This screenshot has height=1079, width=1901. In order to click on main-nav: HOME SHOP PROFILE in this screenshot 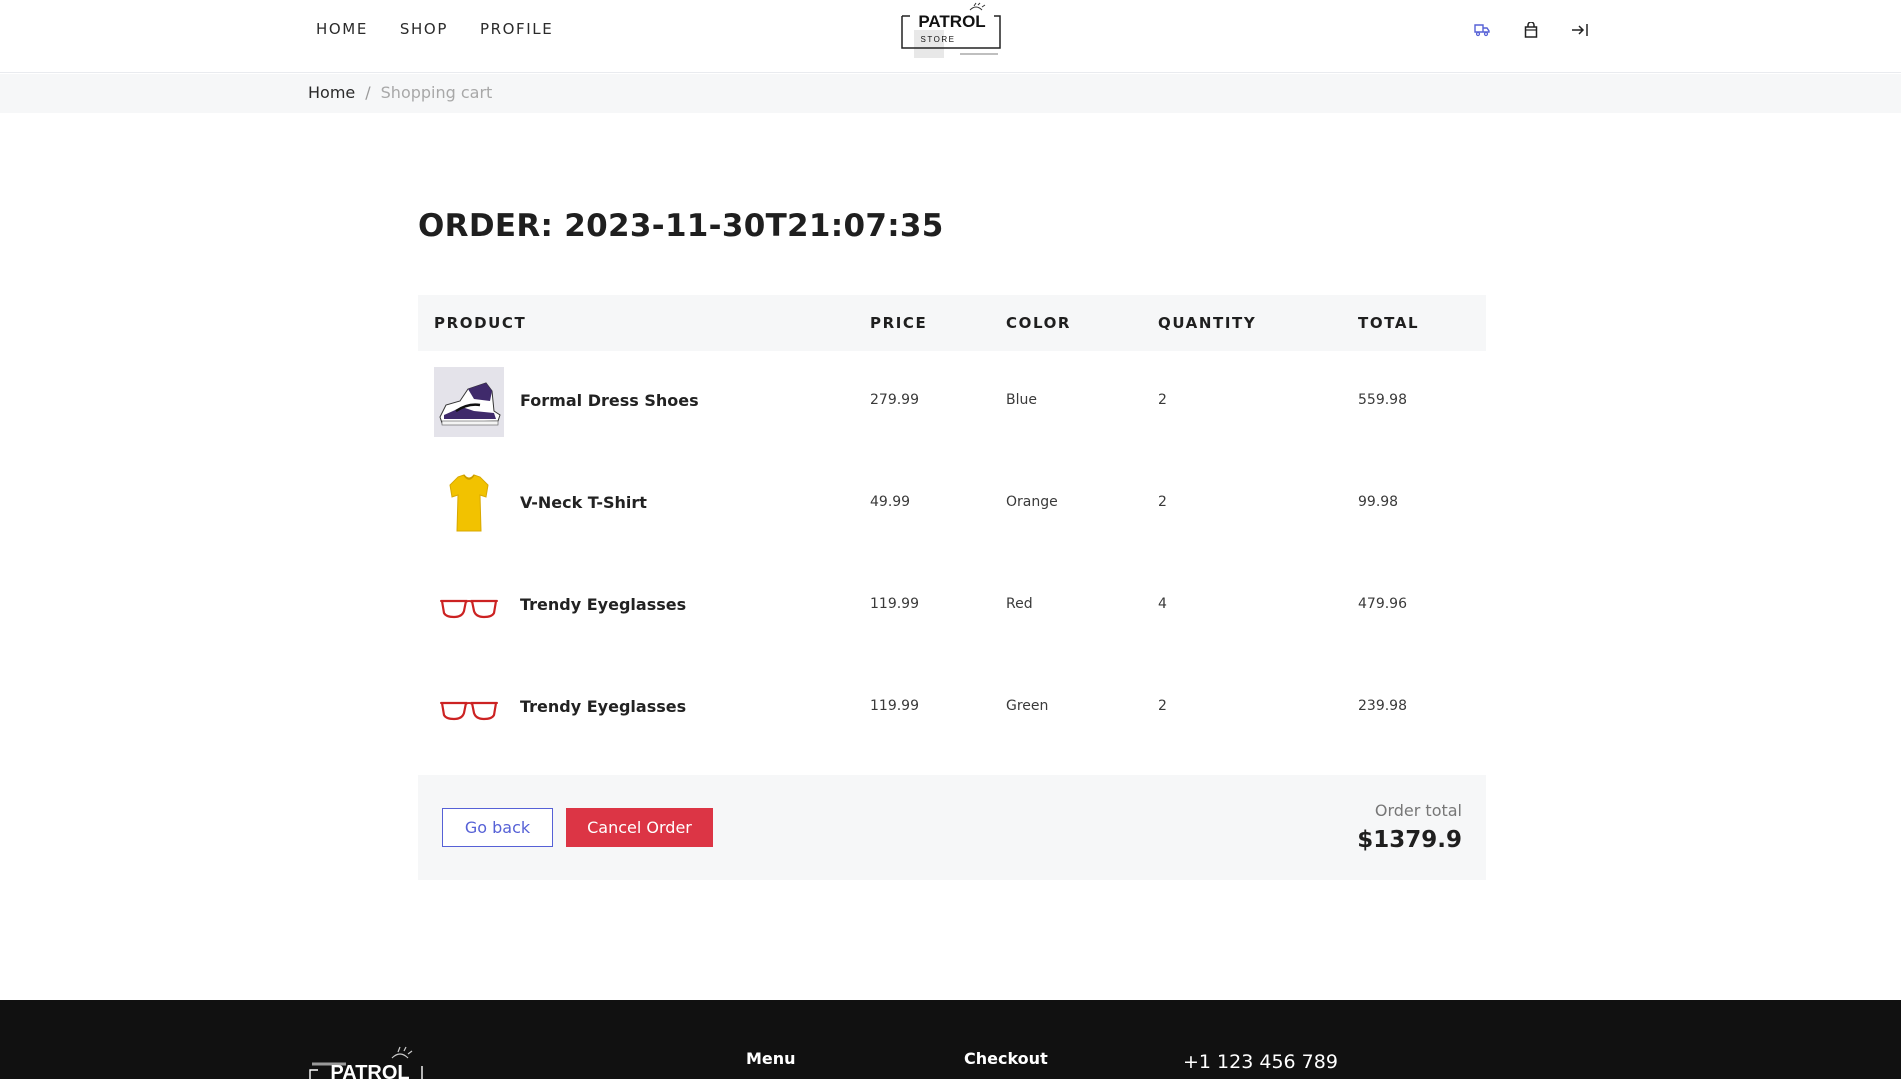, I will do `click(434, 29)`.